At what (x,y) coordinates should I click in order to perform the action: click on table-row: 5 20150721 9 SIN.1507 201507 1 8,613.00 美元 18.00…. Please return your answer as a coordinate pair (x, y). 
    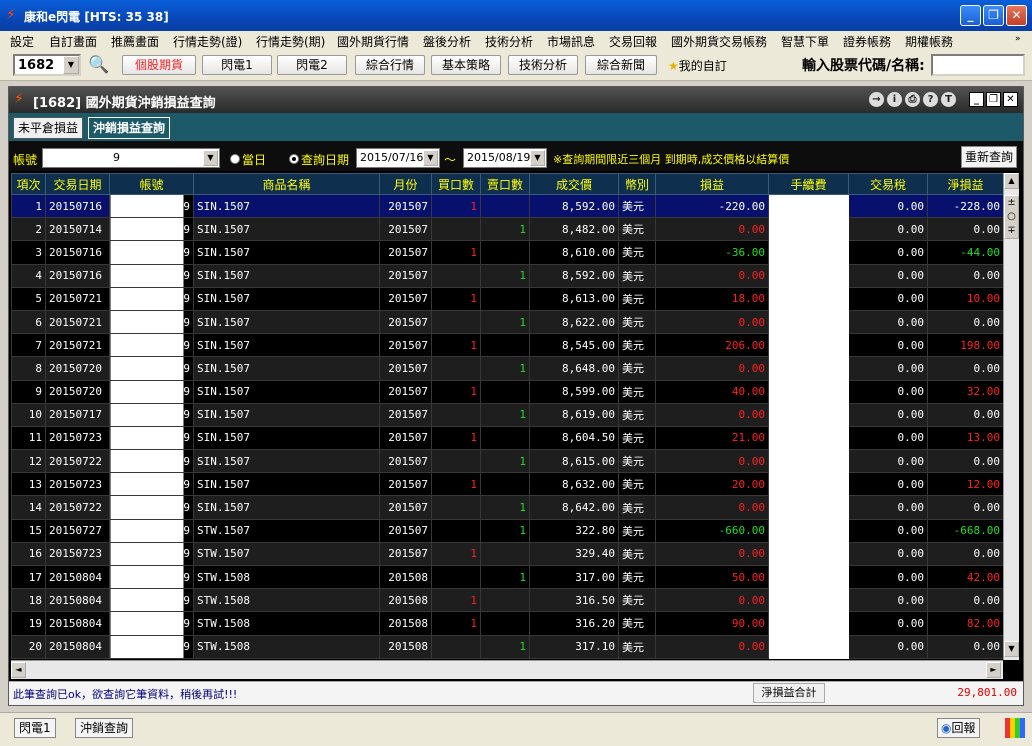
    Looking at the image, I should click on (507, 298).